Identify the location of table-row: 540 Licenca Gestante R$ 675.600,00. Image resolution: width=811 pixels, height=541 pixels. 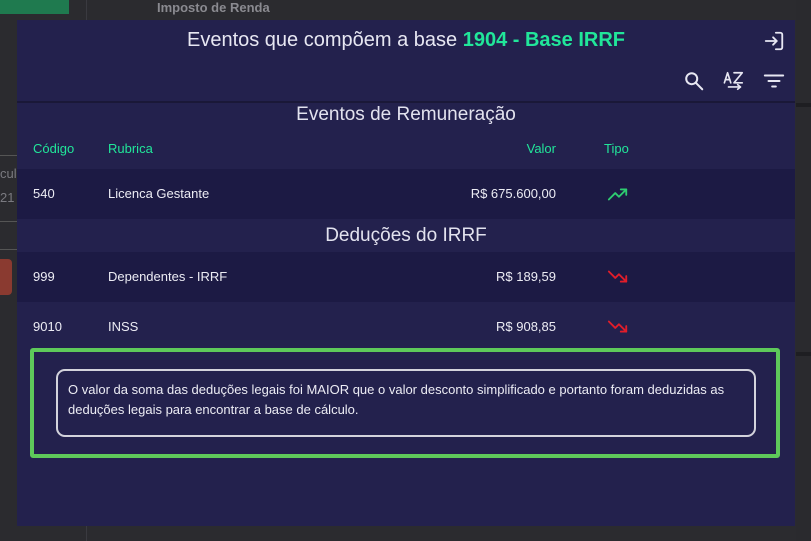
(406, 194).